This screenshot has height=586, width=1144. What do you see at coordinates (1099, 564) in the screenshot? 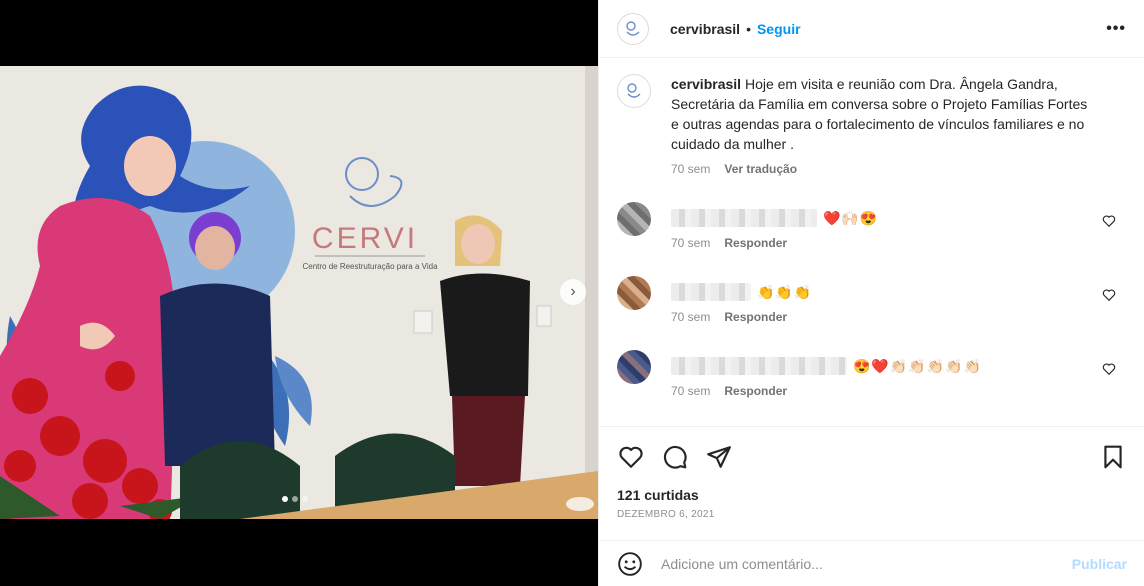
I see `publish-button: Publicar` at bounding box center [1099, 564].